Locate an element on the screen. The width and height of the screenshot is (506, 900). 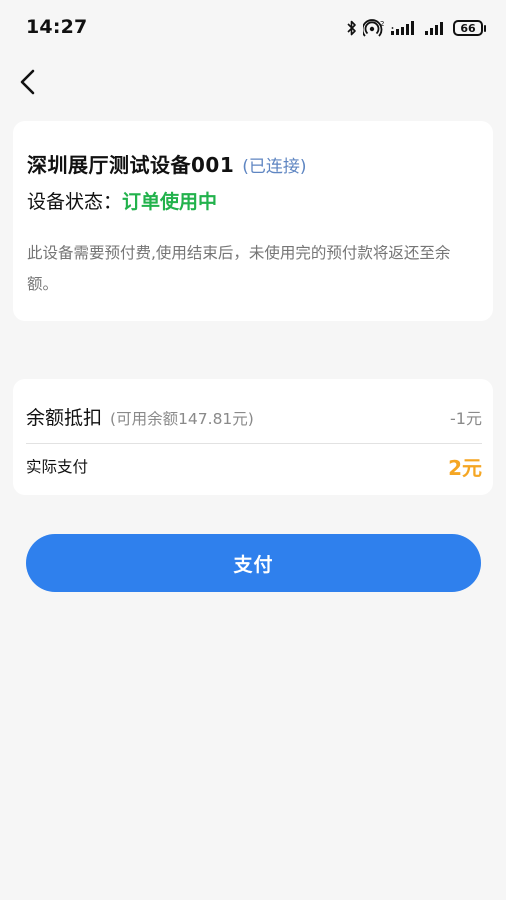
chevron-left-icon is located at coordinates (28, 84).